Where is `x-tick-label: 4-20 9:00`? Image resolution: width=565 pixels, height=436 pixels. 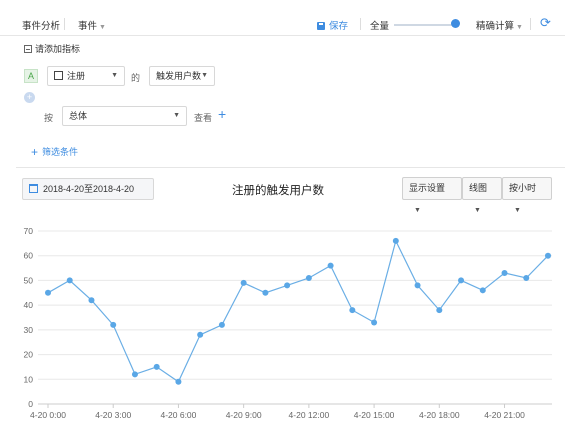
x-tick-label: 4-20 9:00 is located at coordinates (244, 415).